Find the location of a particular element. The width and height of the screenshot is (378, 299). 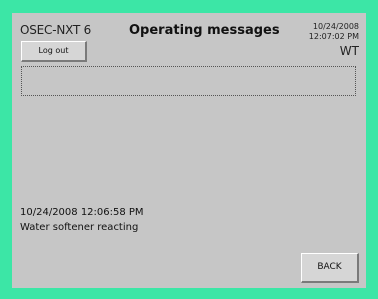

message-display-box is located at coordinates (188, 81).